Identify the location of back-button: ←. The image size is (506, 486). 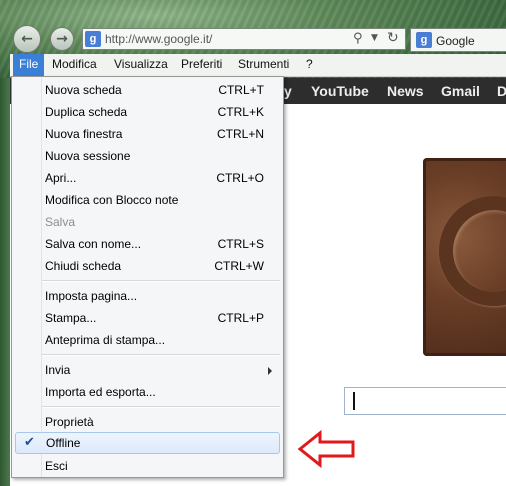
(27, 39).